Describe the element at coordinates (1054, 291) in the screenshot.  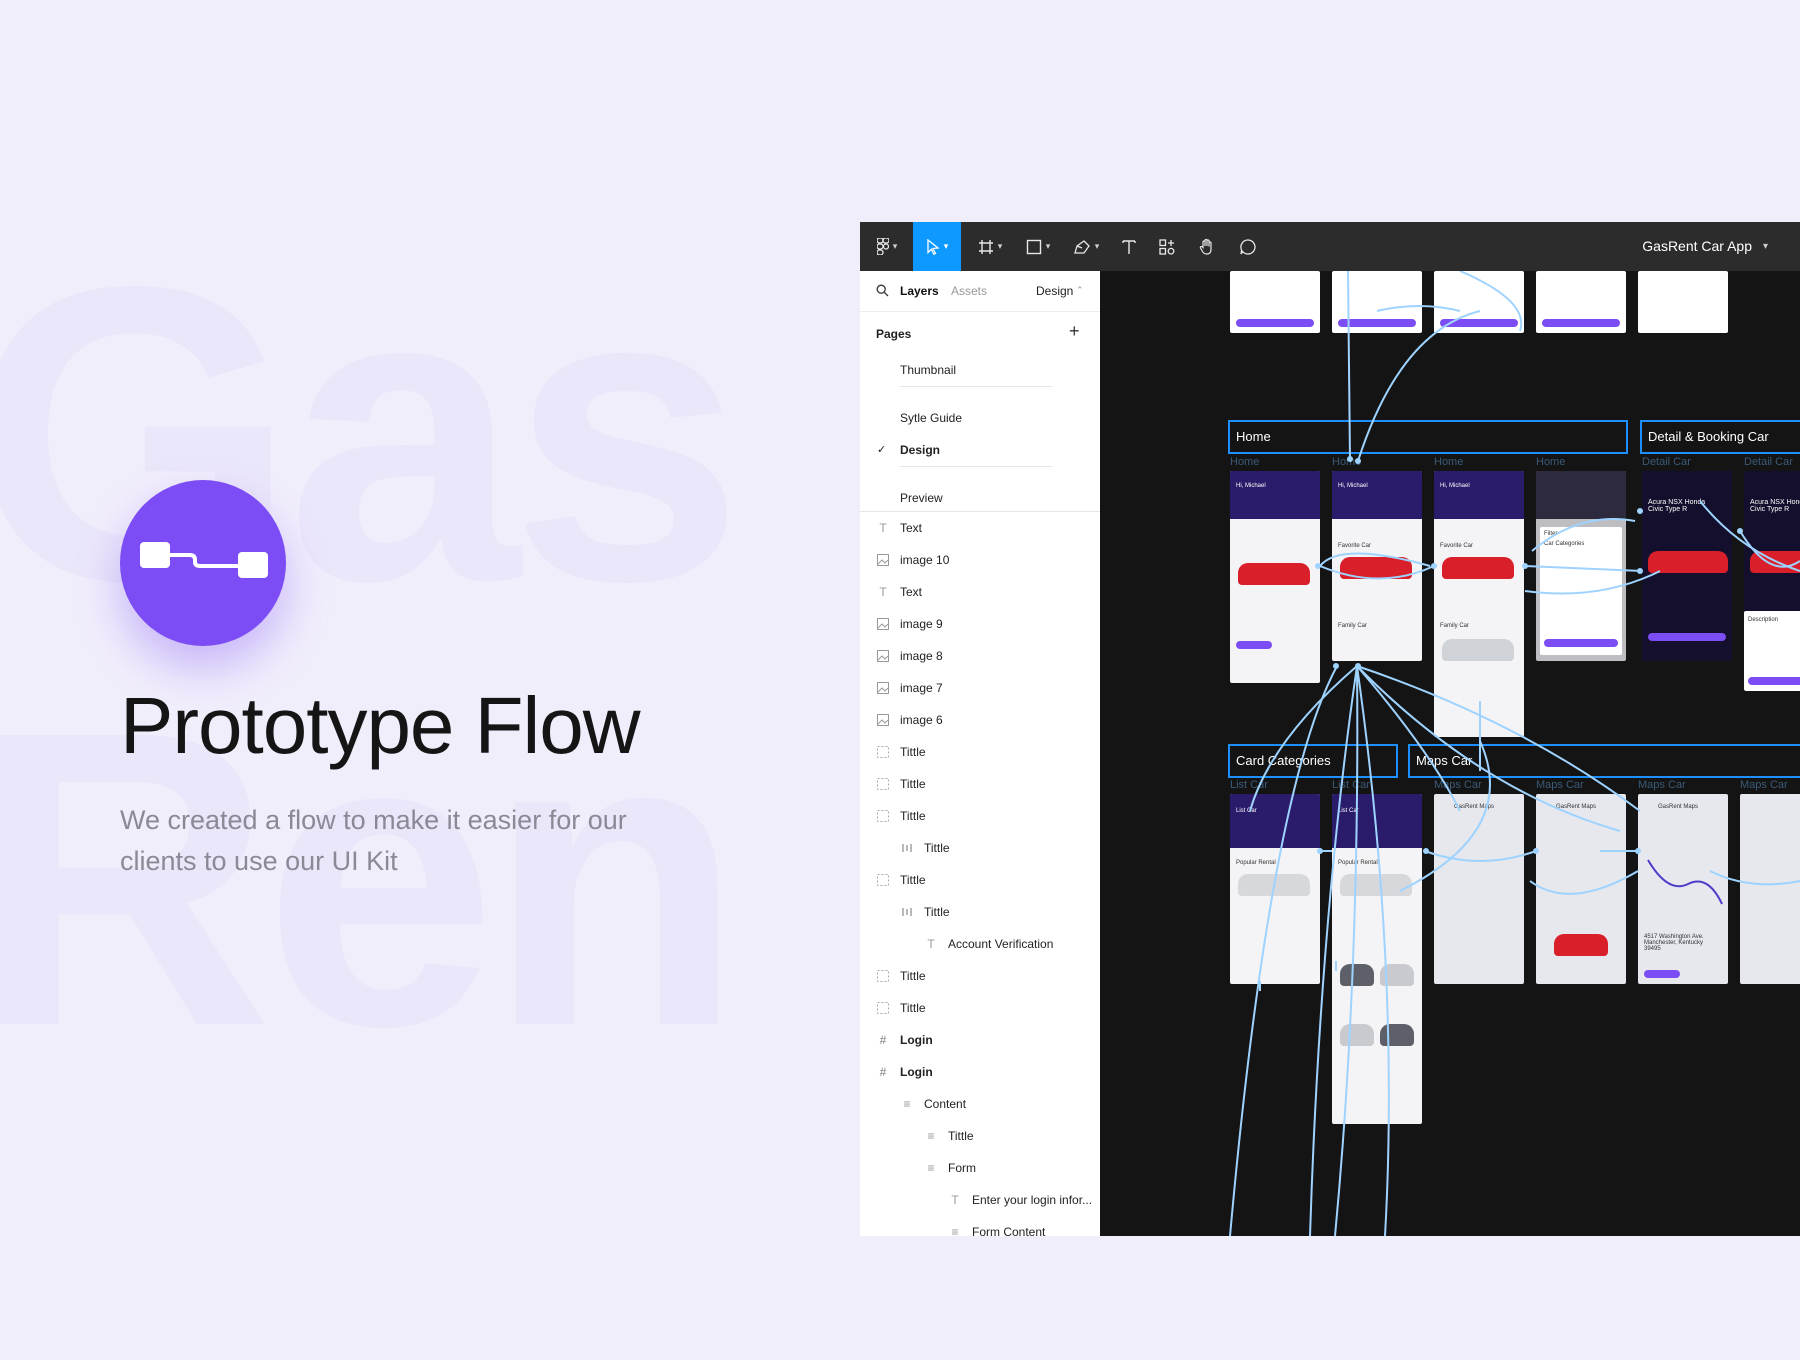
I see `tab-design: Design` at that location.